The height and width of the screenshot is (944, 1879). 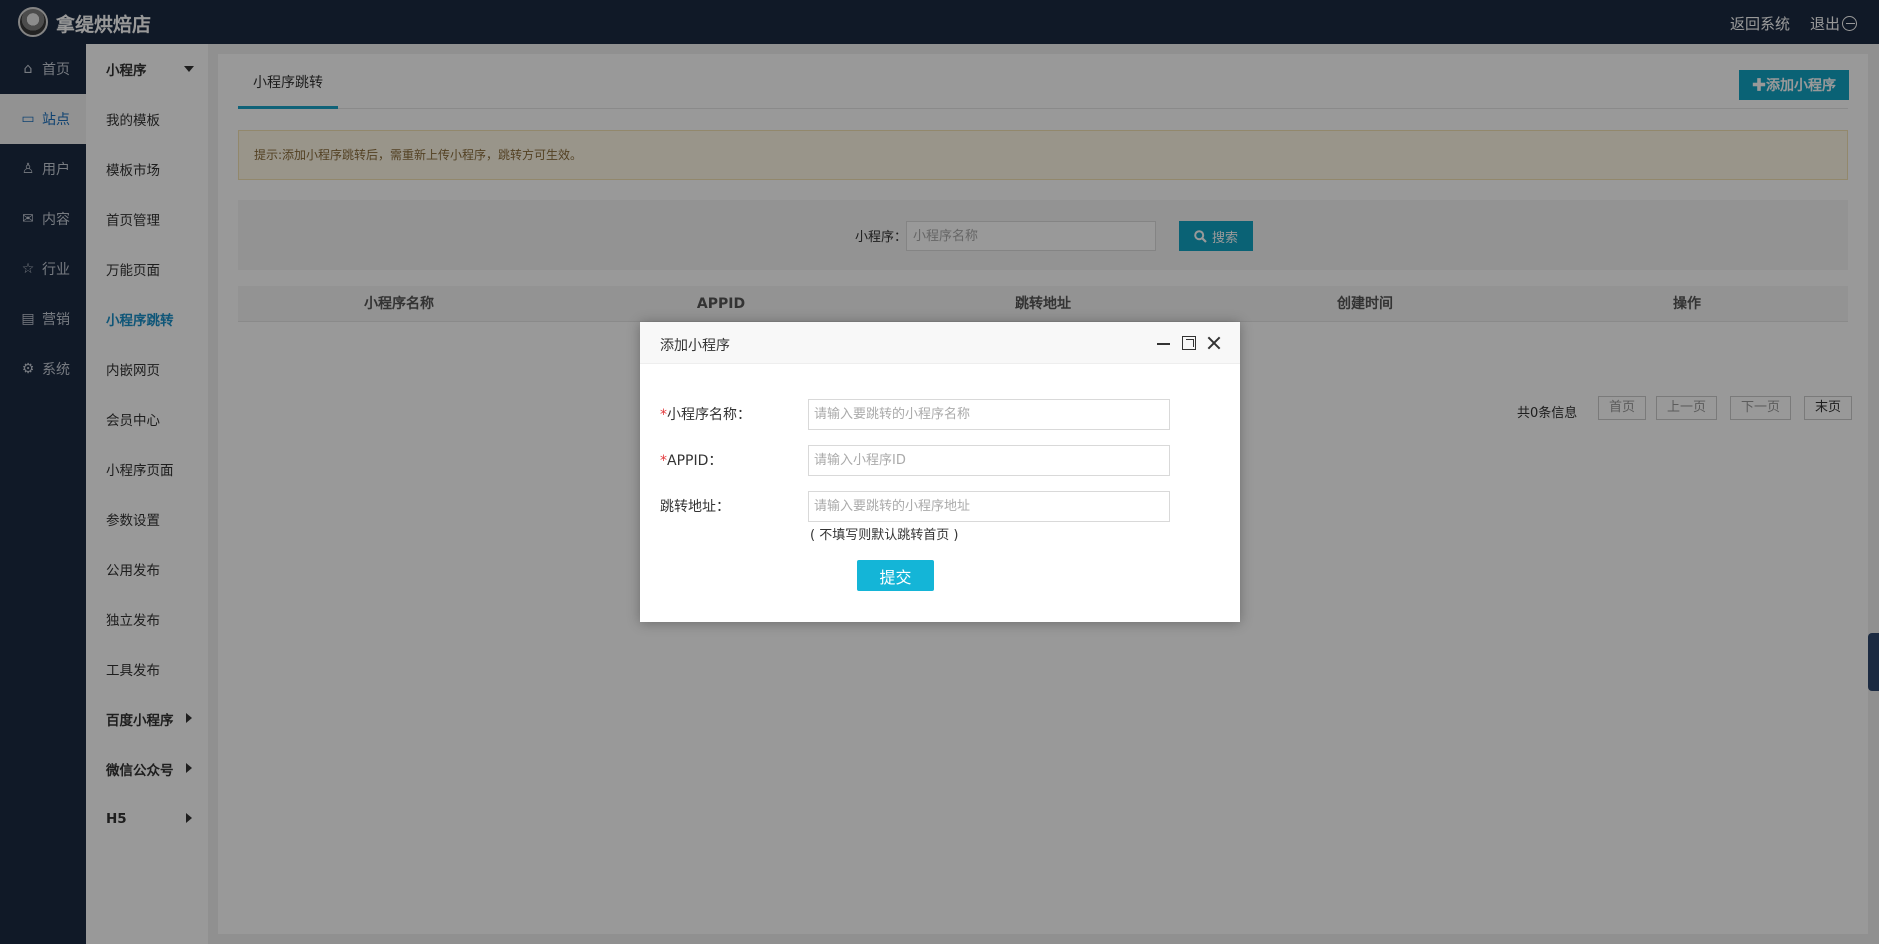 I want to click on field-label-name: *小程序名称：, so click(x=705, y=414).